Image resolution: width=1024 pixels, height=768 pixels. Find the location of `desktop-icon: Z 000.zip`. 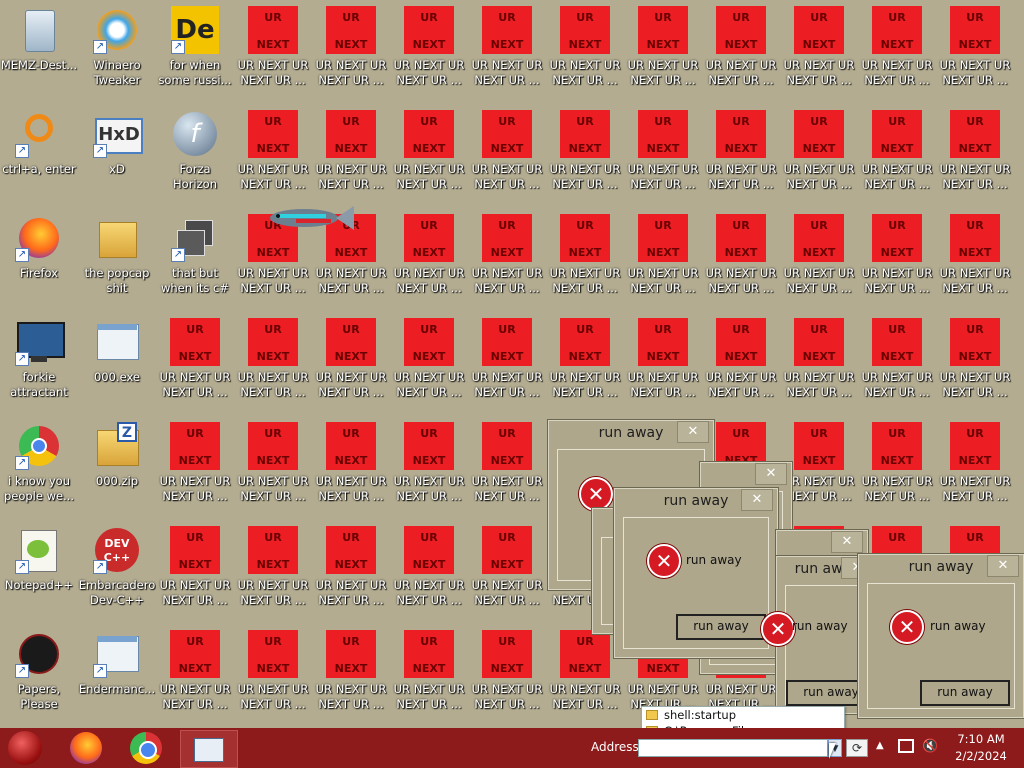

desktop-icon: Z 000.zip is located at coordinates (117, 468).